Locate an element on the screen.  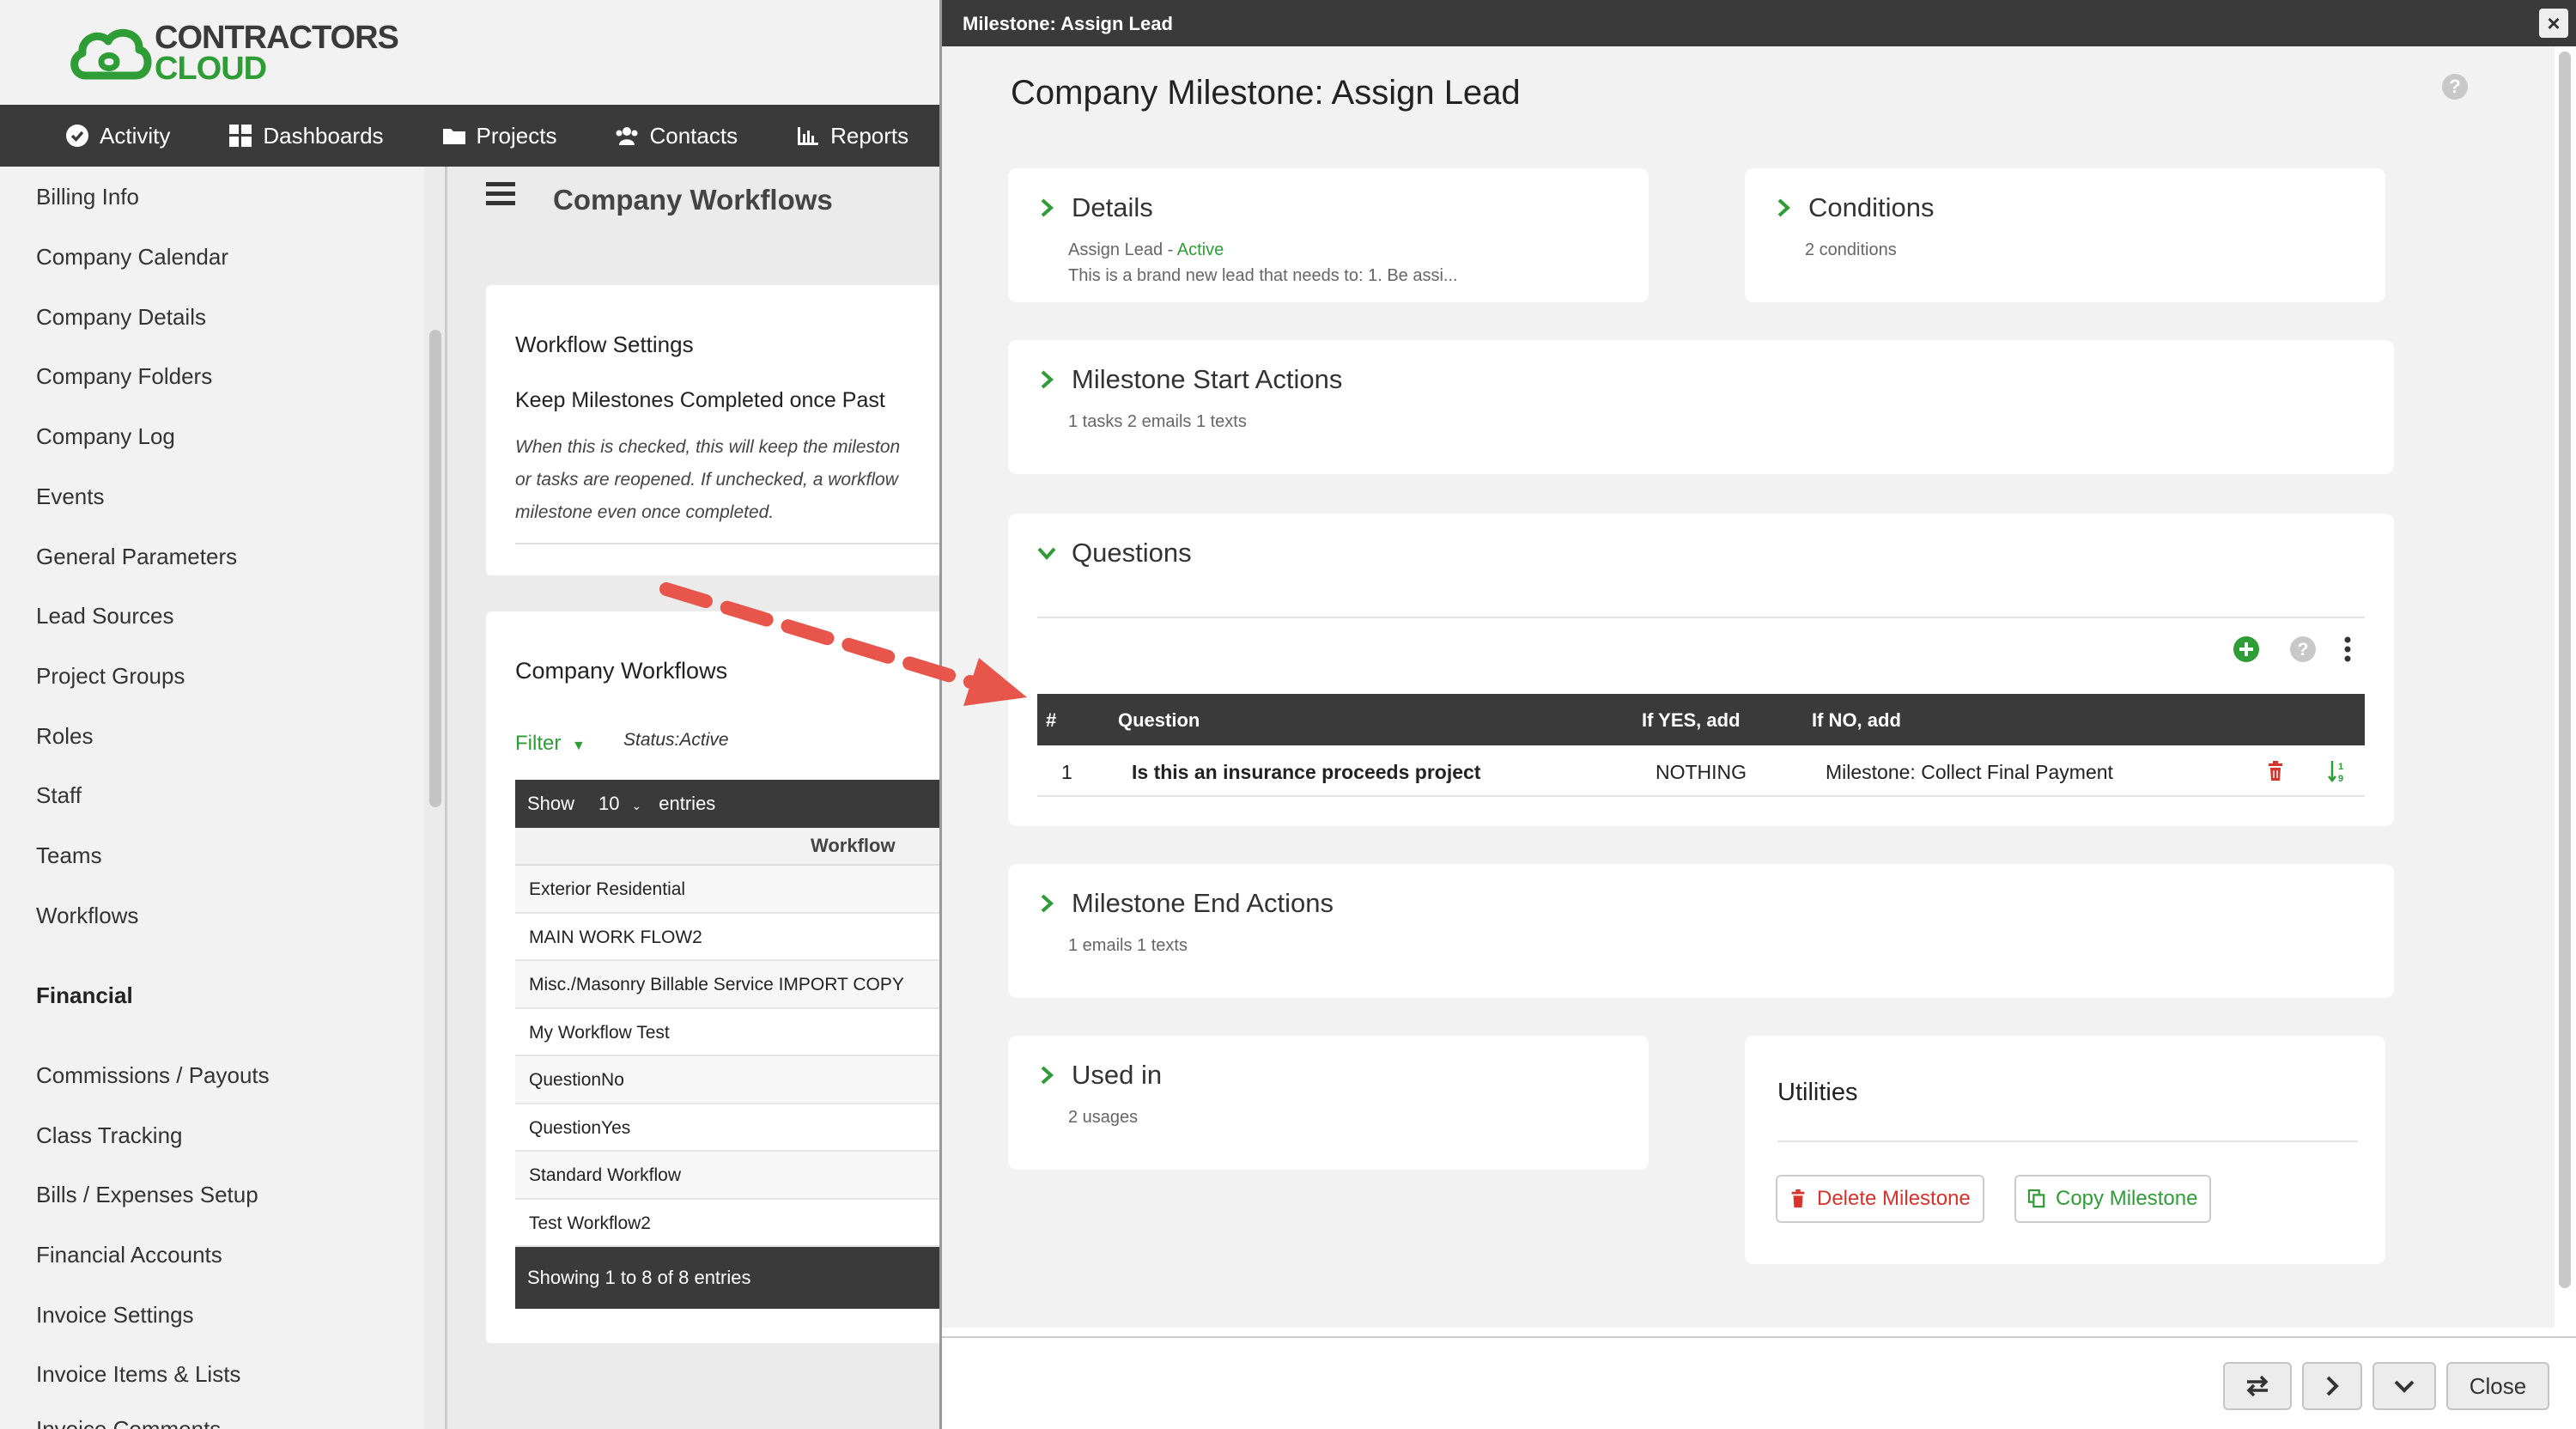
workflow-settings-card is located at coordinates (718, 430).